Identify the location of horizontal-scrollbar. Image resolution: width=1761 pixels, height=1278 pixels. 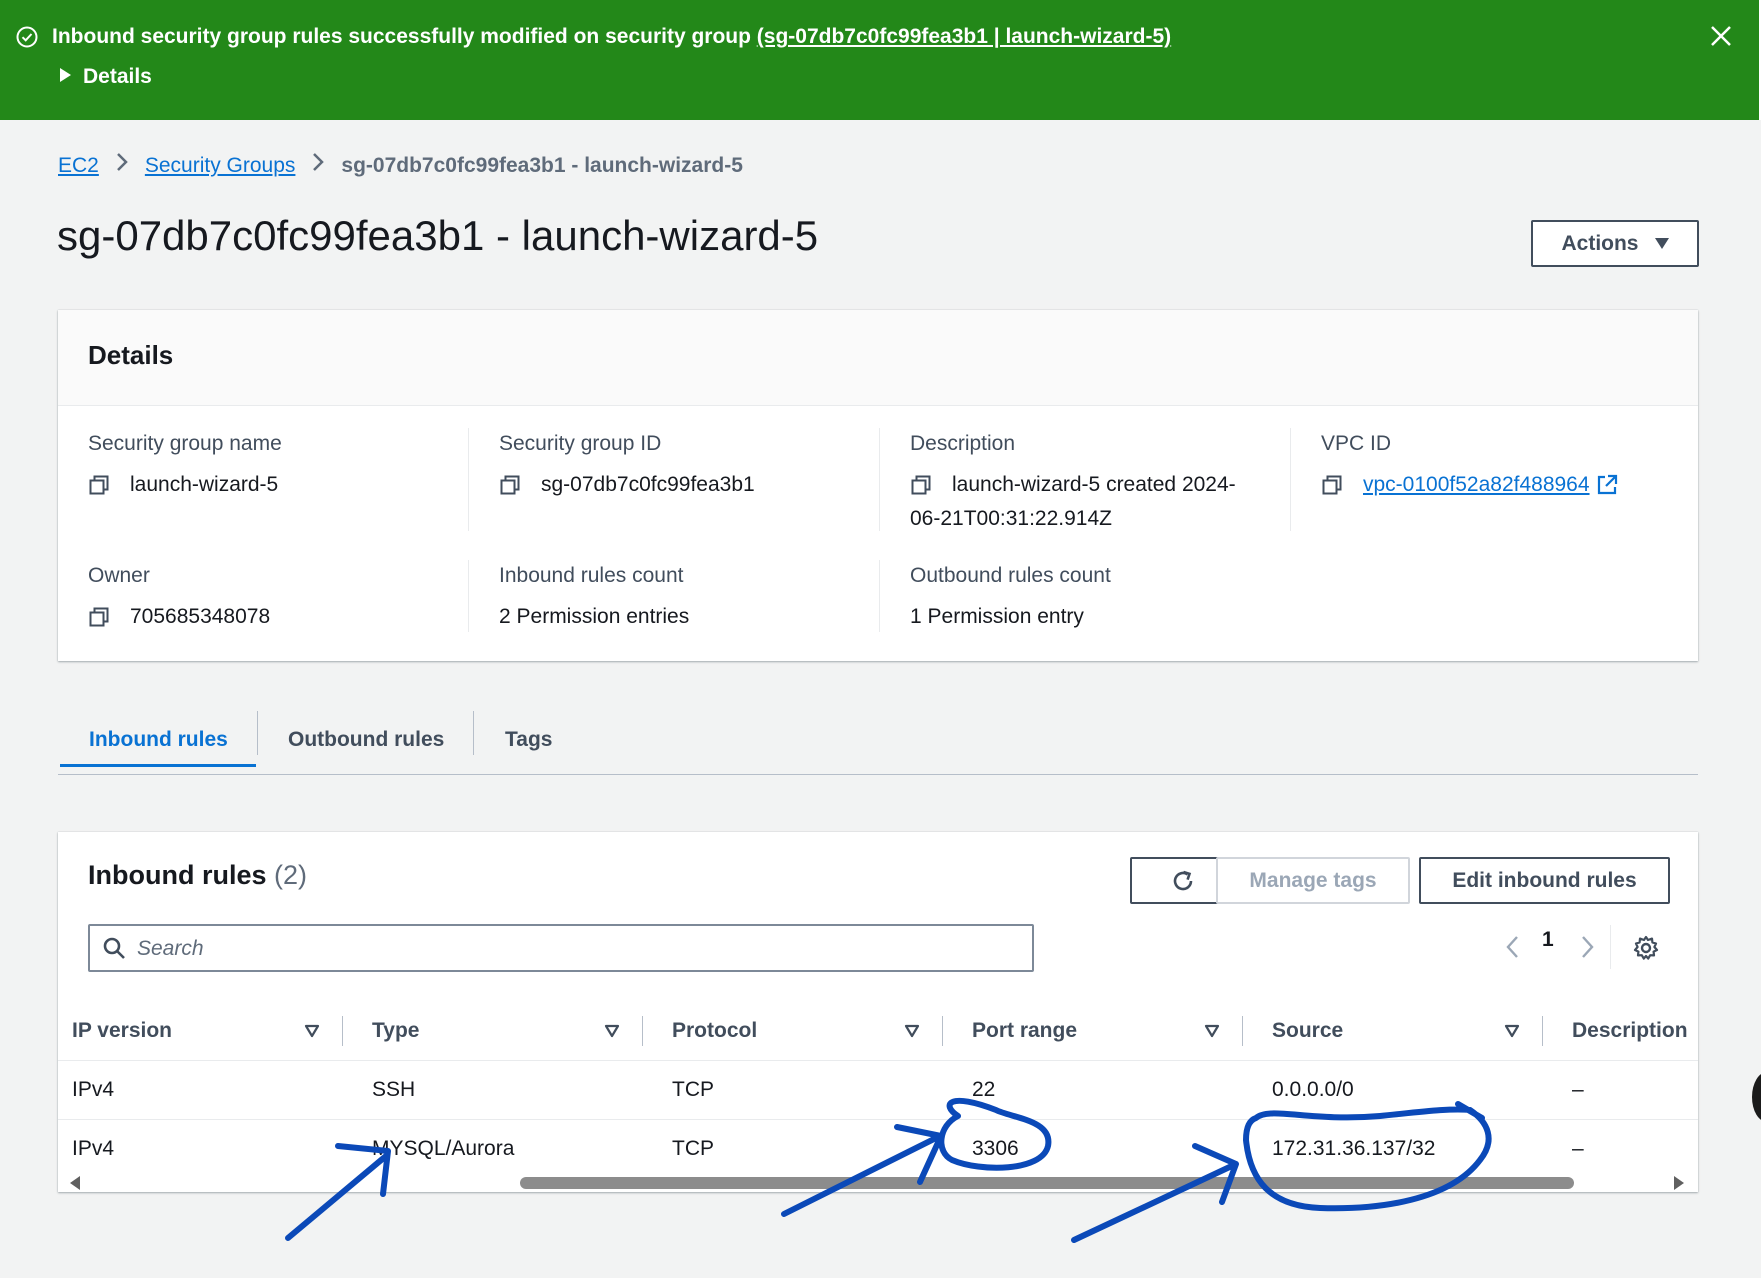
(878, 1181).